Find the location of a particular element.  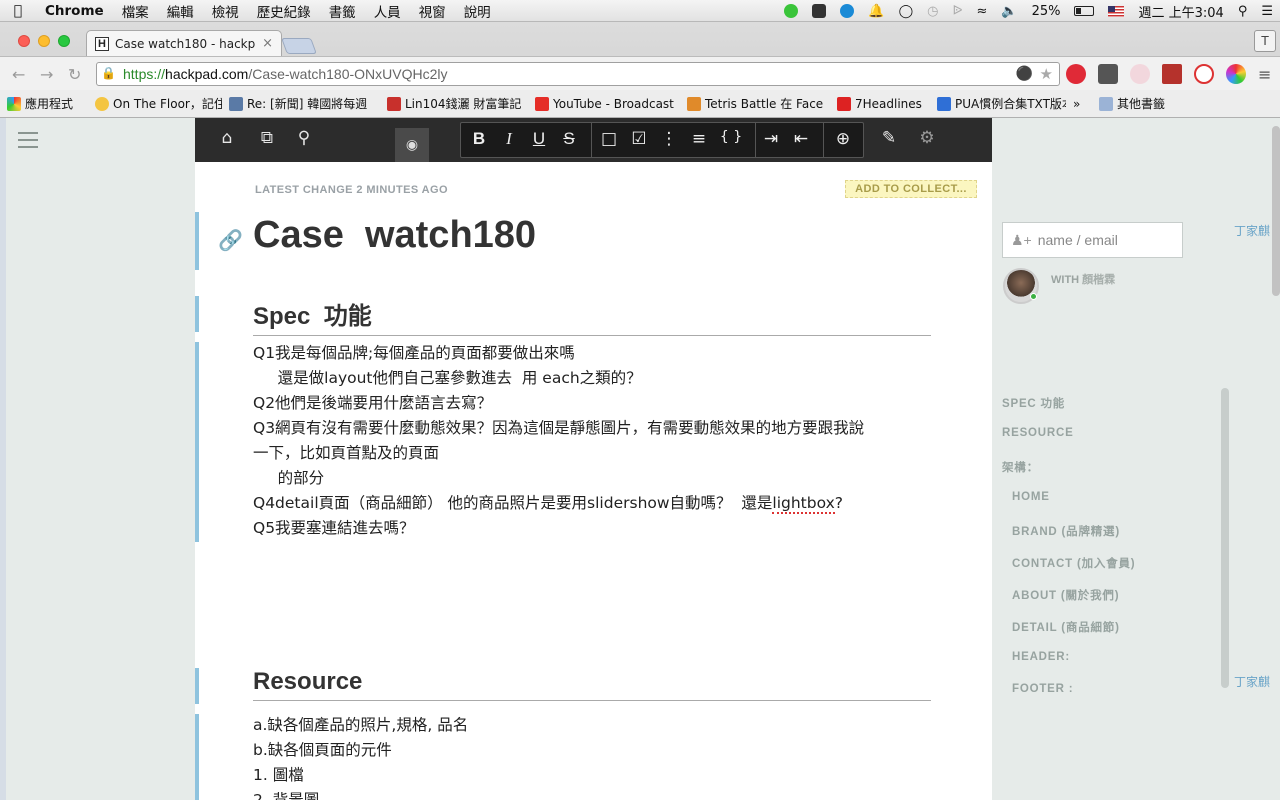

zoom-window-button is located at coordinates (64, 41).